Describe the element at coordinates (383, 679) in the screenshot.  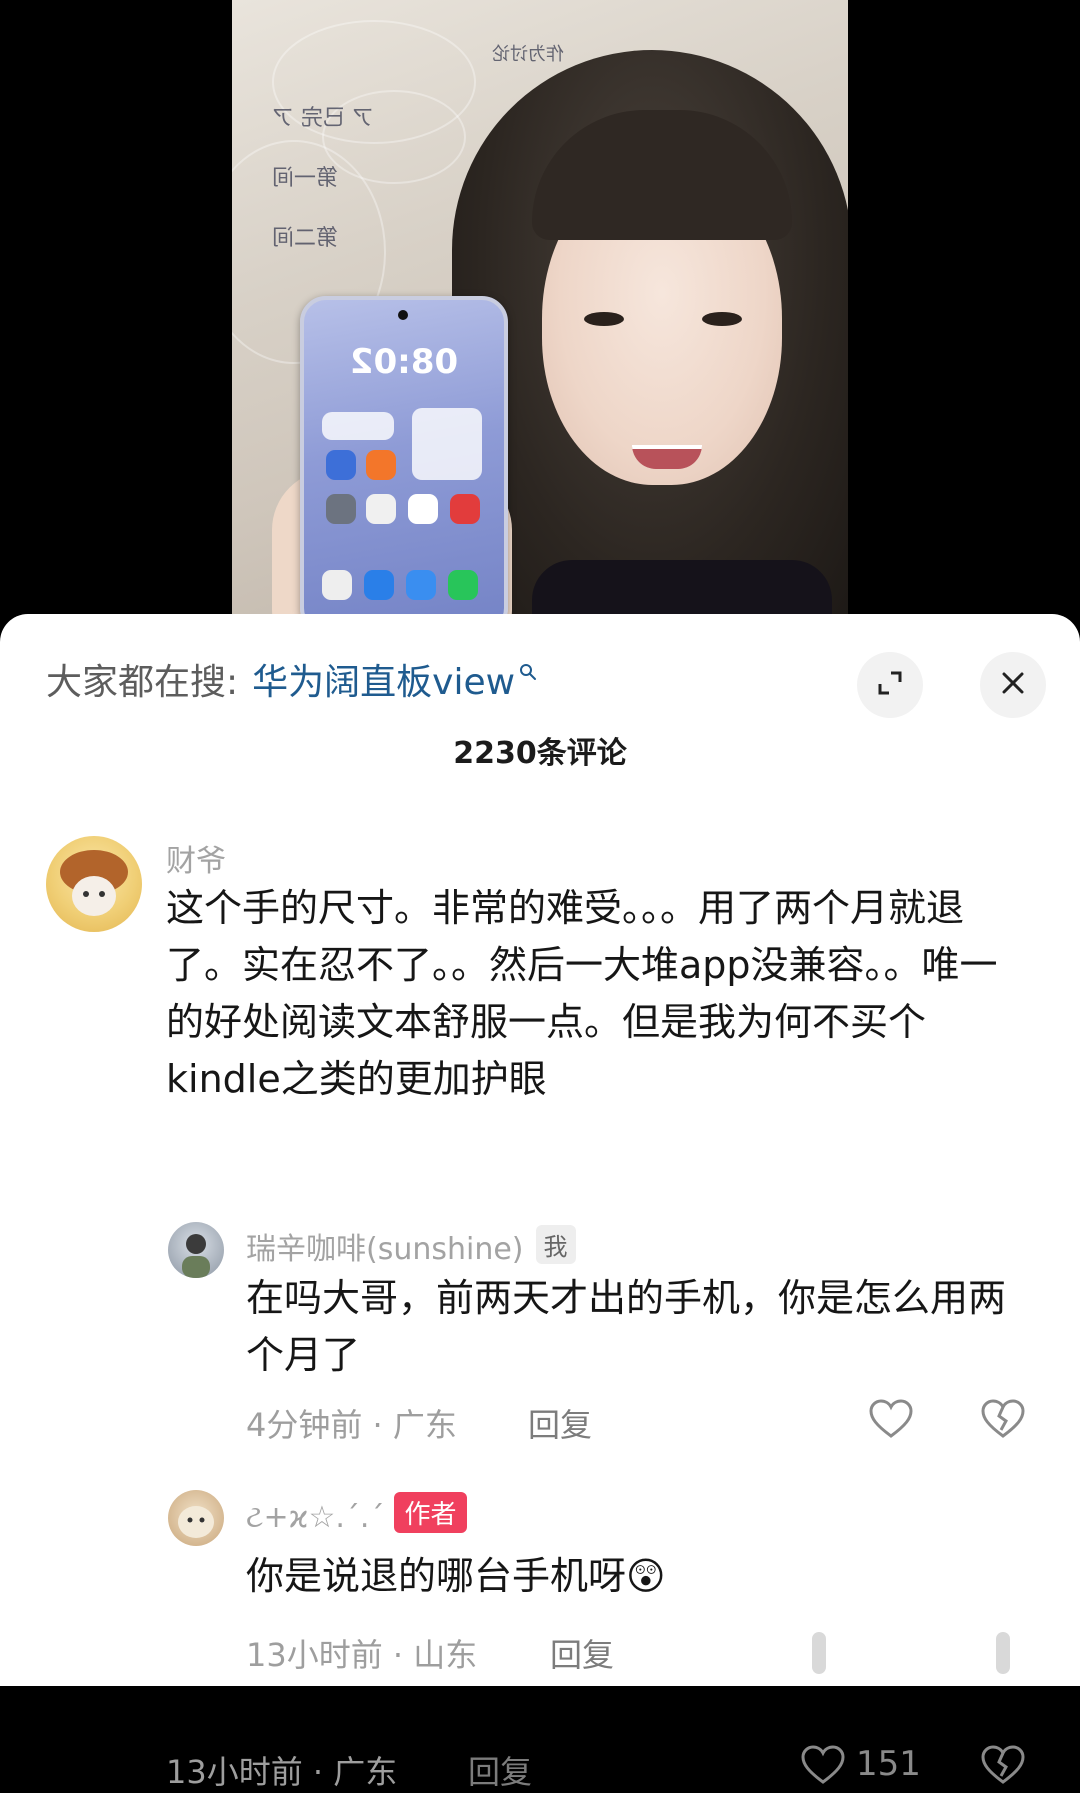
I see `trending-search-term: 华为阔直板view` at that location.